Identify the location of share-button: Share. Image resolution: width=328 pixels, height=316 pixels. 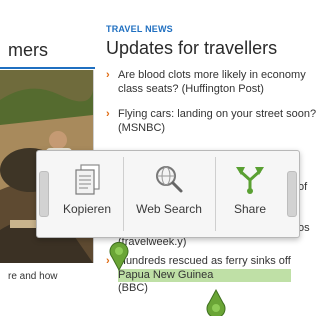
(250, 194).